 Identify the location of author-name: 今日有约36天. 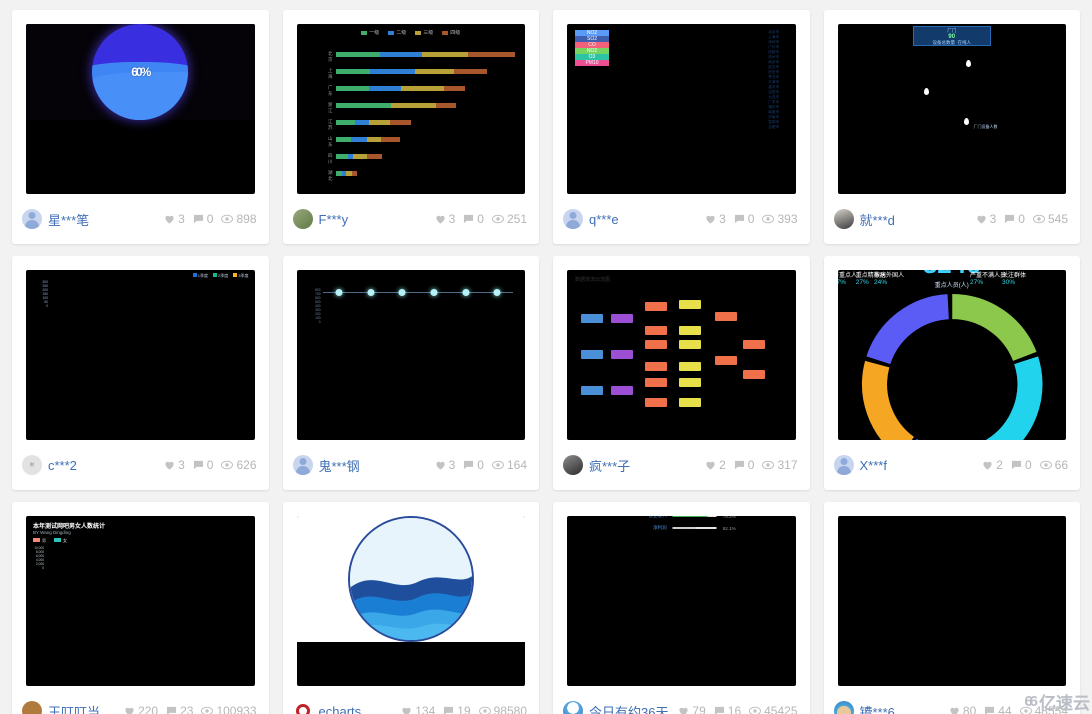
(628, 708).